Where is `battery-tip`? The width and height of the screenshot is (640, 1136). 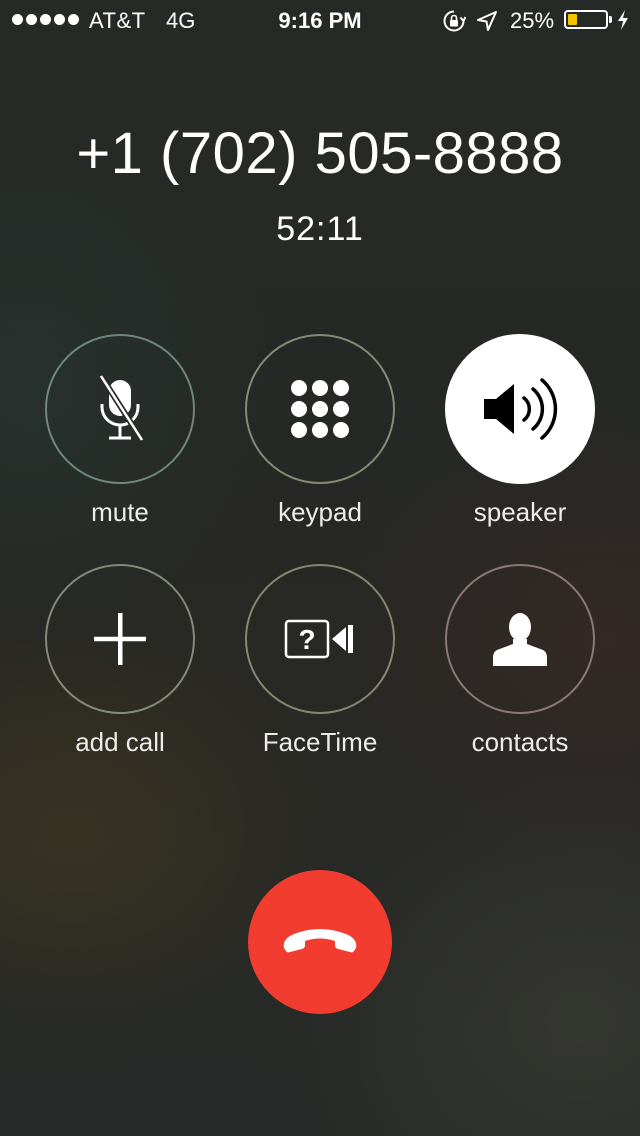
battery-tip is located at coordinates (610, 19).